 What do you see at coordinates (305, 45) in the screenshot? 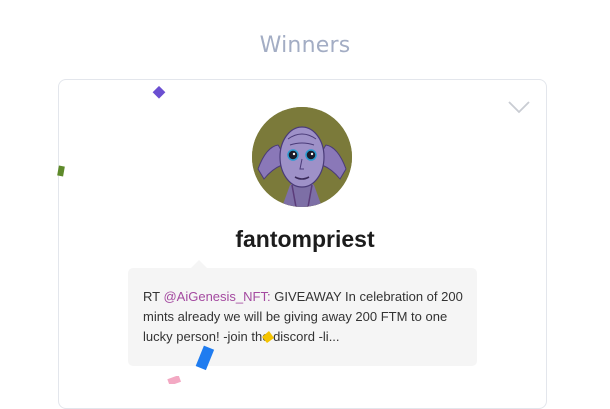
I see `page-title: Winners` at bounding box center [305, 45].